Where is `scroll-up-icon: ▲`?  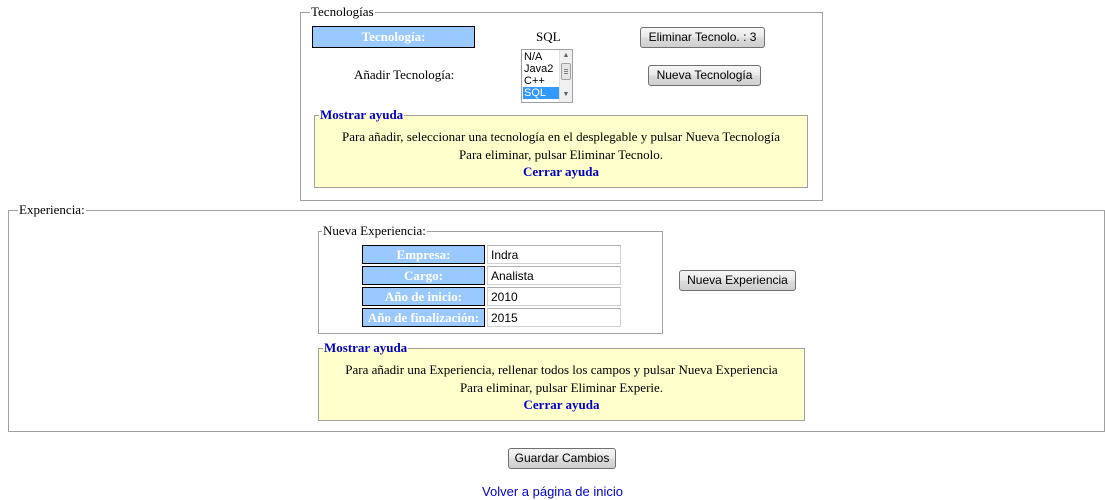
scroll-up-icon: ▲ is located at coordinates (566, 56).